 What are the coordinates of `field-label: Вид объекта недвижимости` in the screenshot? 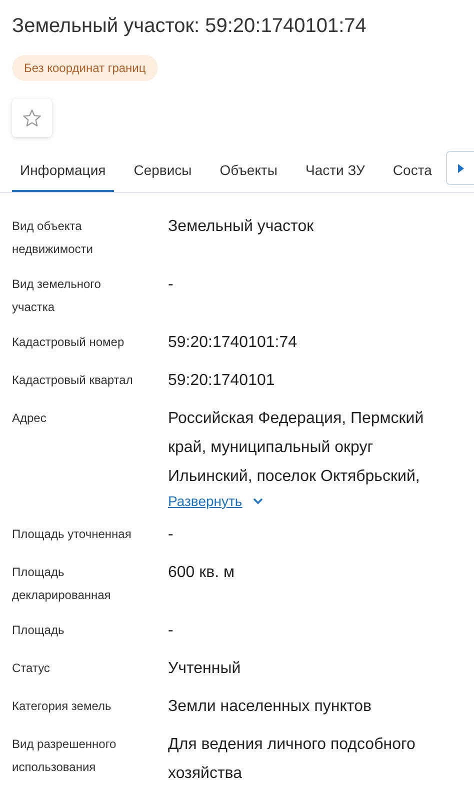 It's located at (53, 238).